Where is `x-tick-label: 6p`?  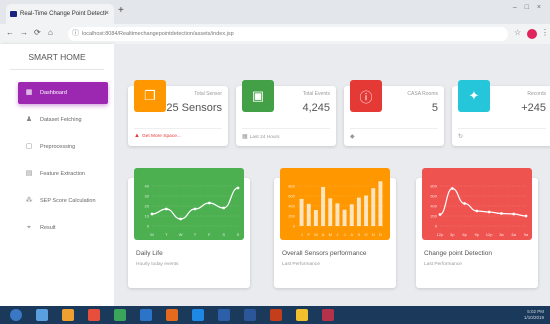 x-tick-label: 6p is located at coordinates (464, 234).